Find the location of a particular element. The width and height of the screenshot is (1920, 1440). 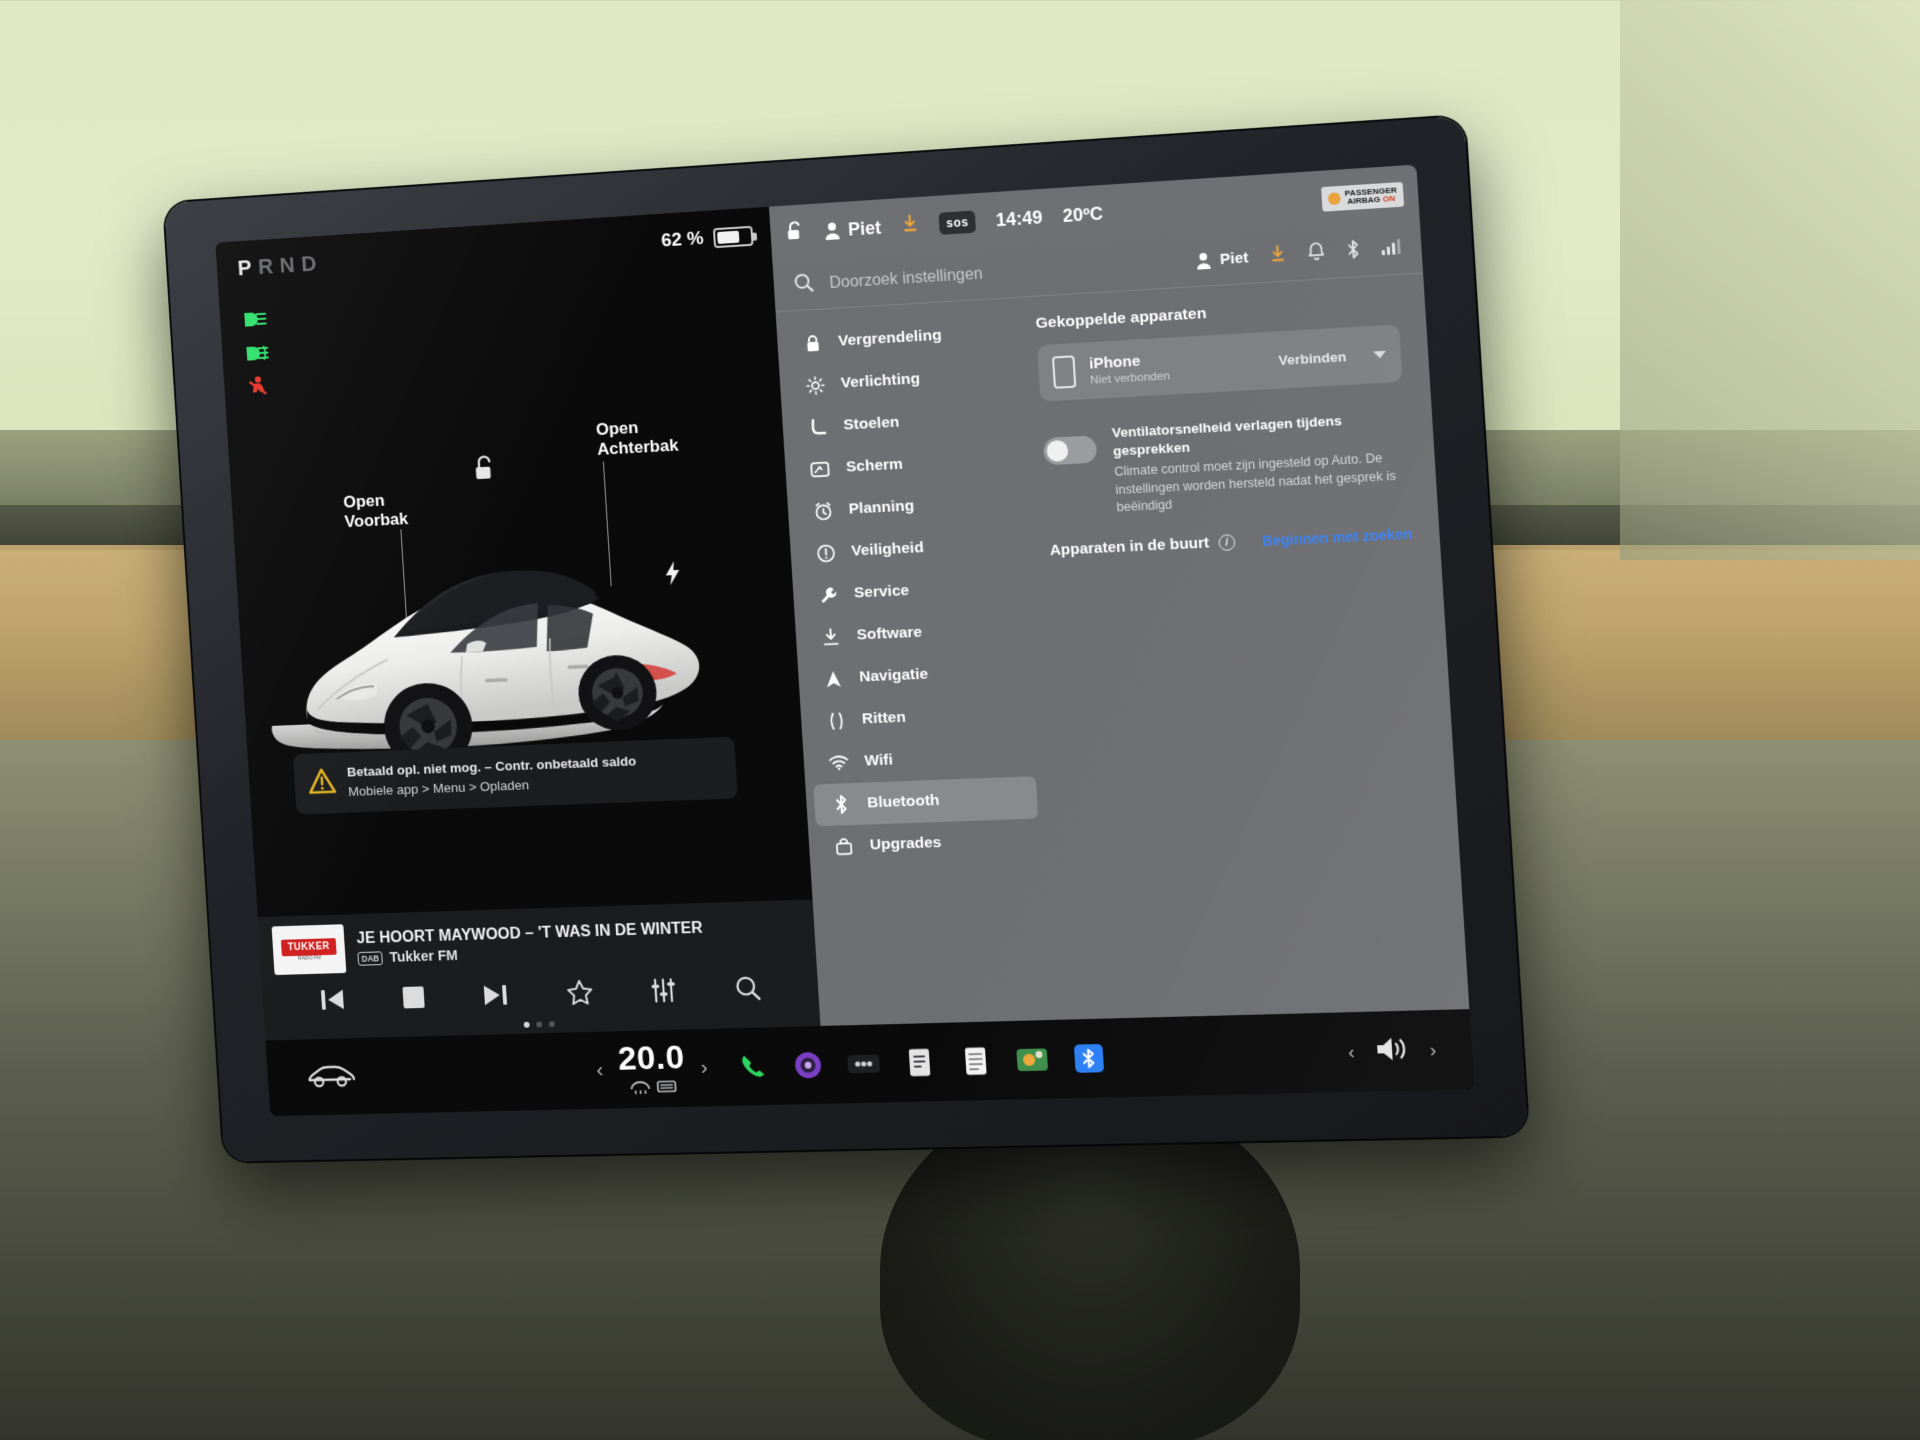

info-icon: i is located at coordinates (1226, 542).